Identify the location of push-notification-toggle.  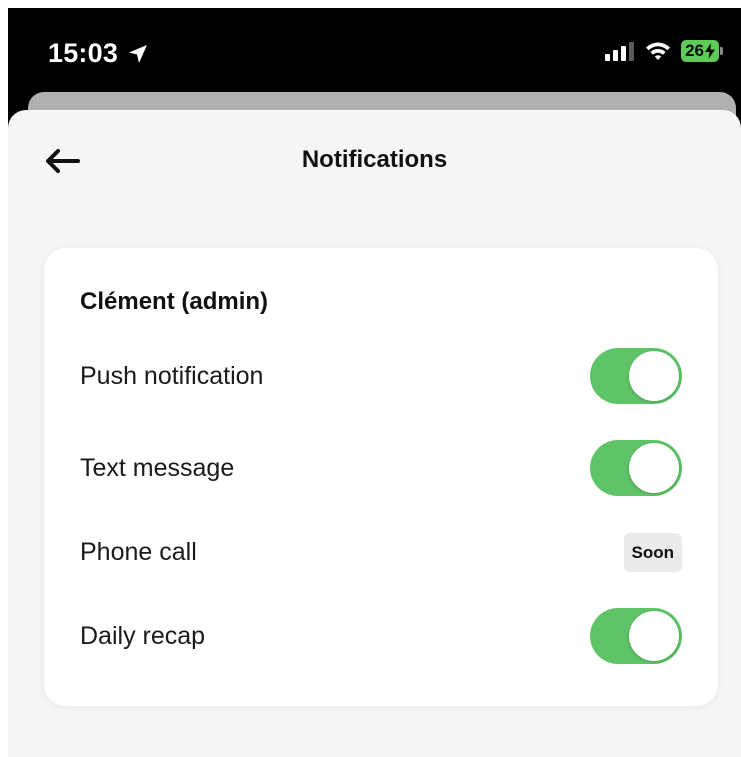
(636, 376).